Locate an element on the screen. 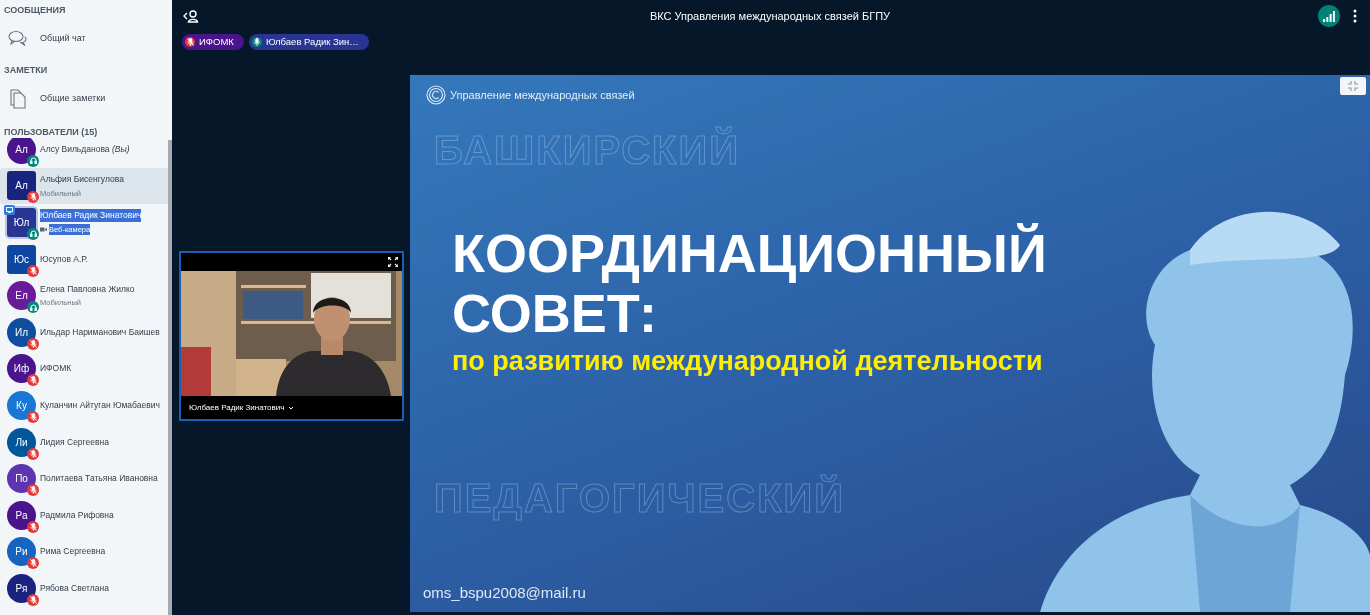 This screenshot has height=615, width=1370. user-avatar: Ра is located at coordinates (21, 515).